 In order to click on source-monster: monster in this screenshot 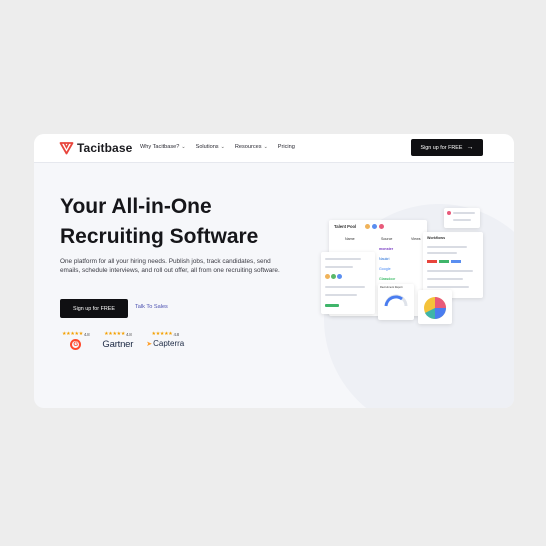, I will do `click(386, 249)`.